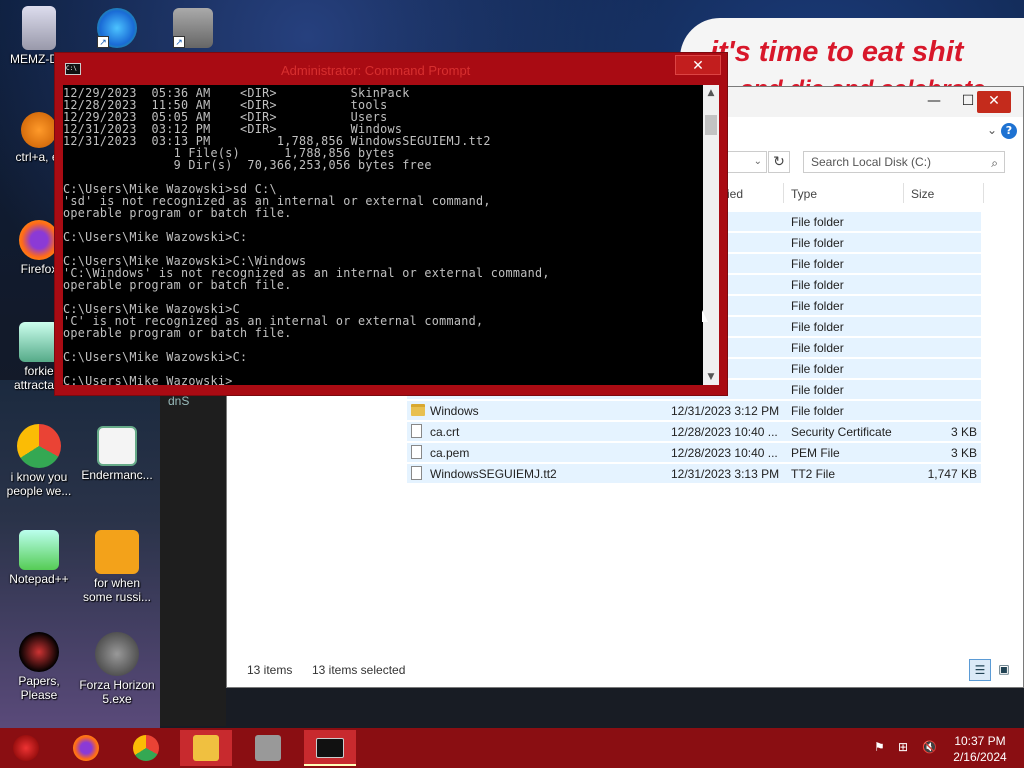 This screenshot has height=768, width=1024. I want to click on cell-type: Security Certificate, so click(841, 432).